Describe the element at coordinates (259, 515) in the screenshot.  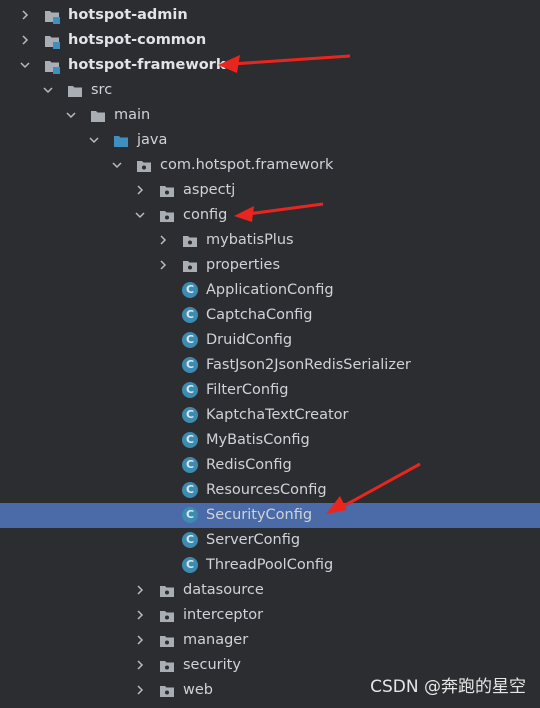
I see `tree-item-label: SecurityConfig` at that location.